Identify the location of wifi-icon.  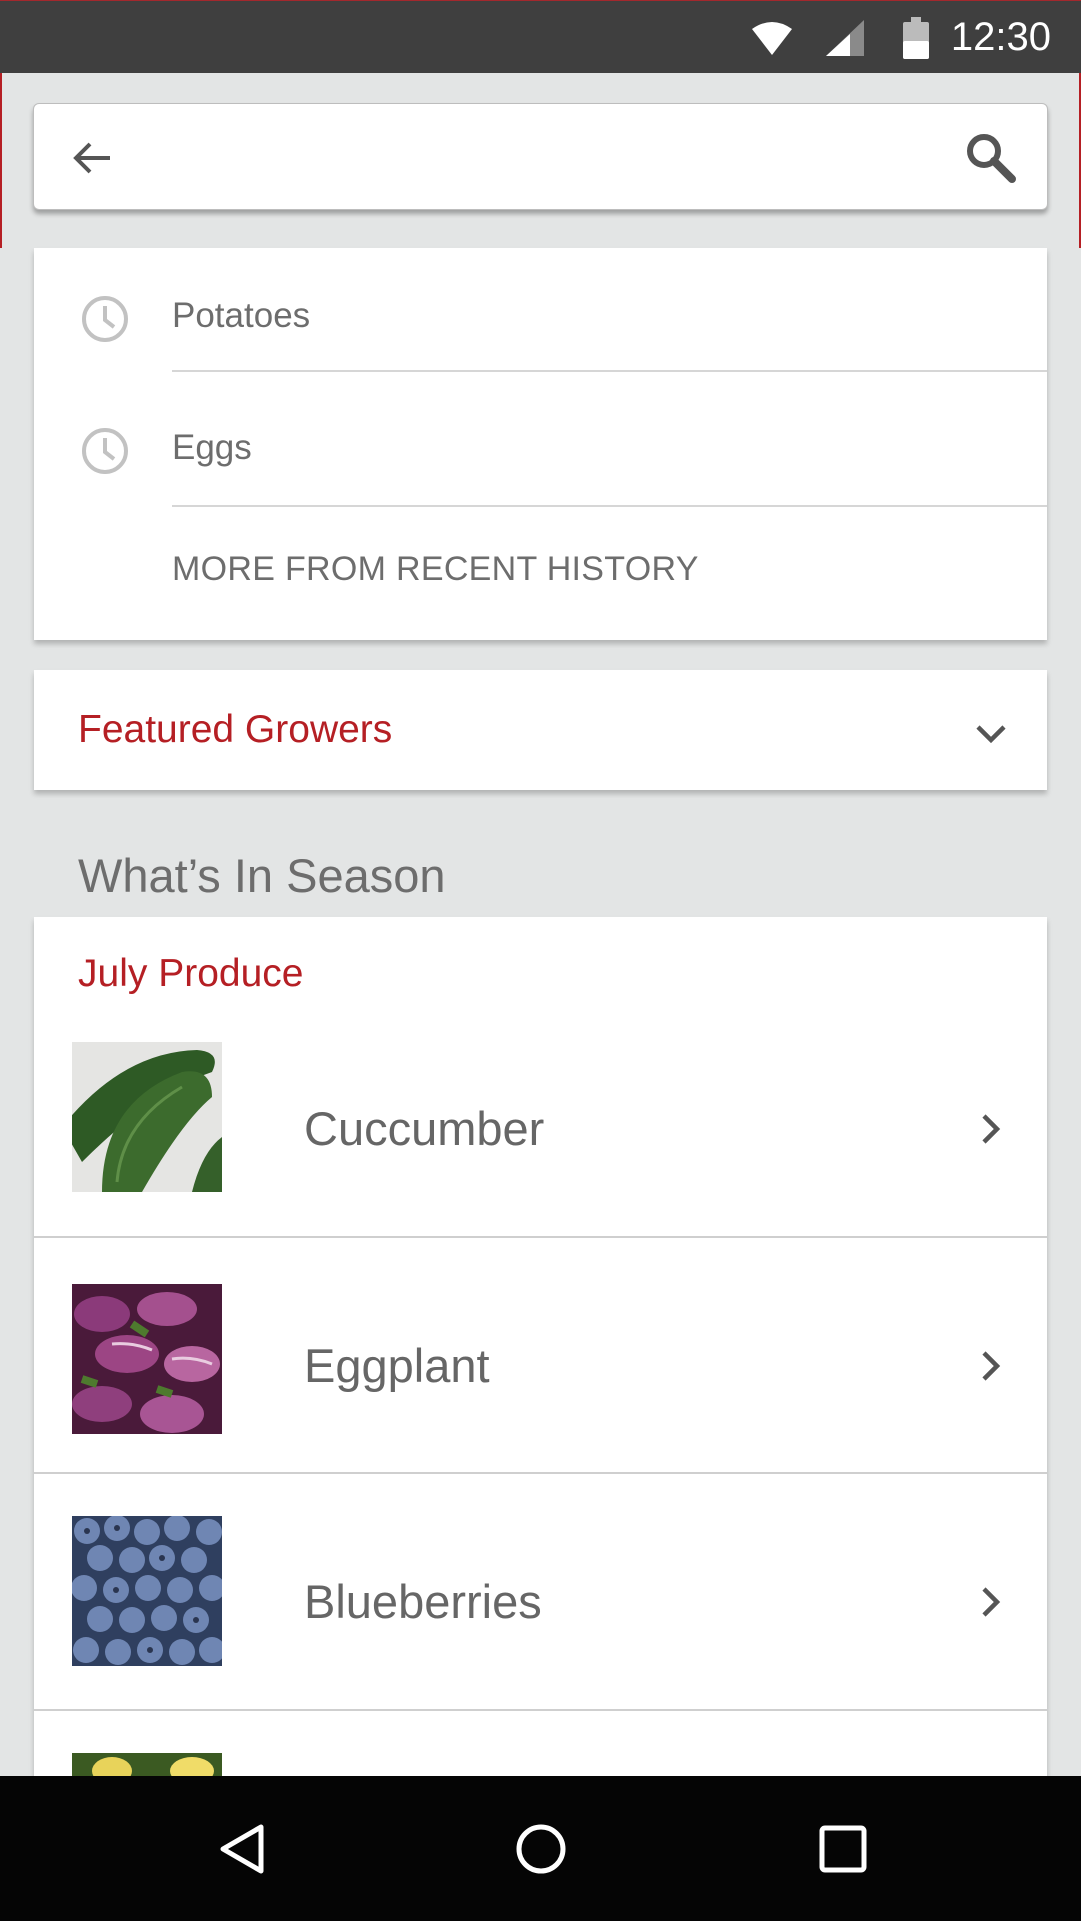
(772, 37).